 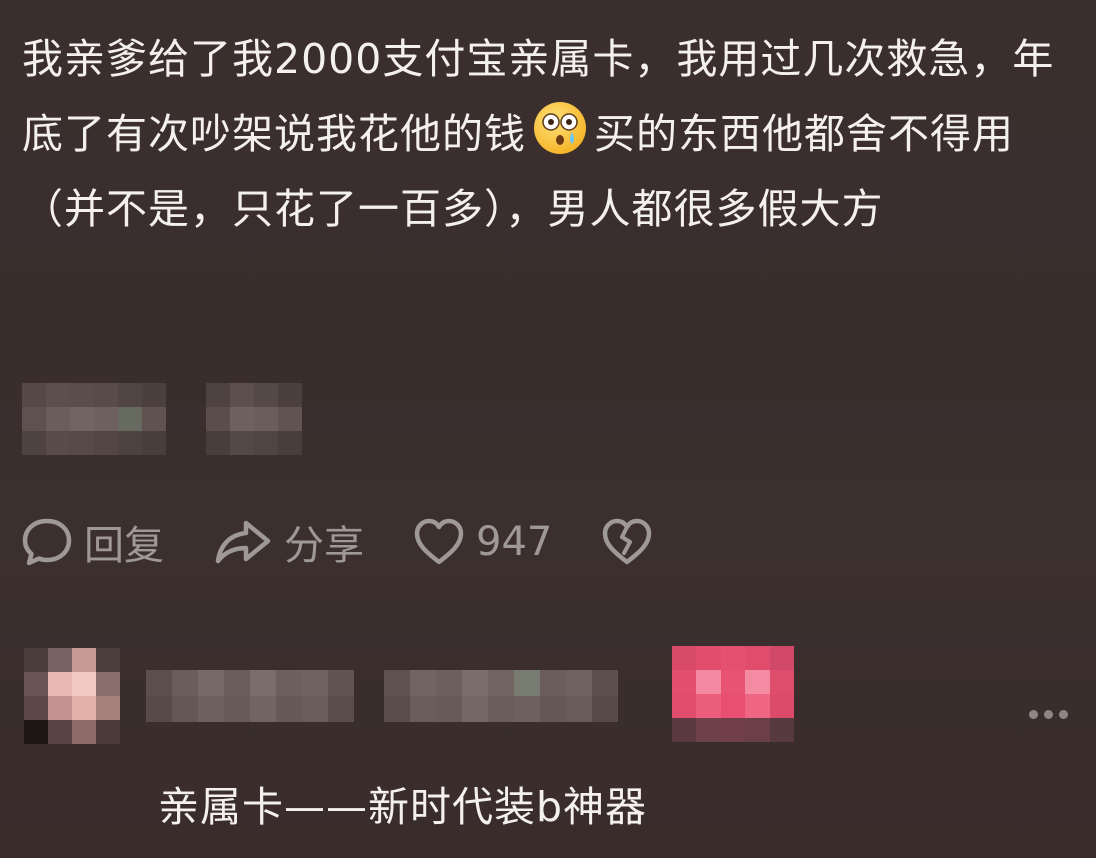 I want to click on reply-button: 回复, so click(x=92, y=542).